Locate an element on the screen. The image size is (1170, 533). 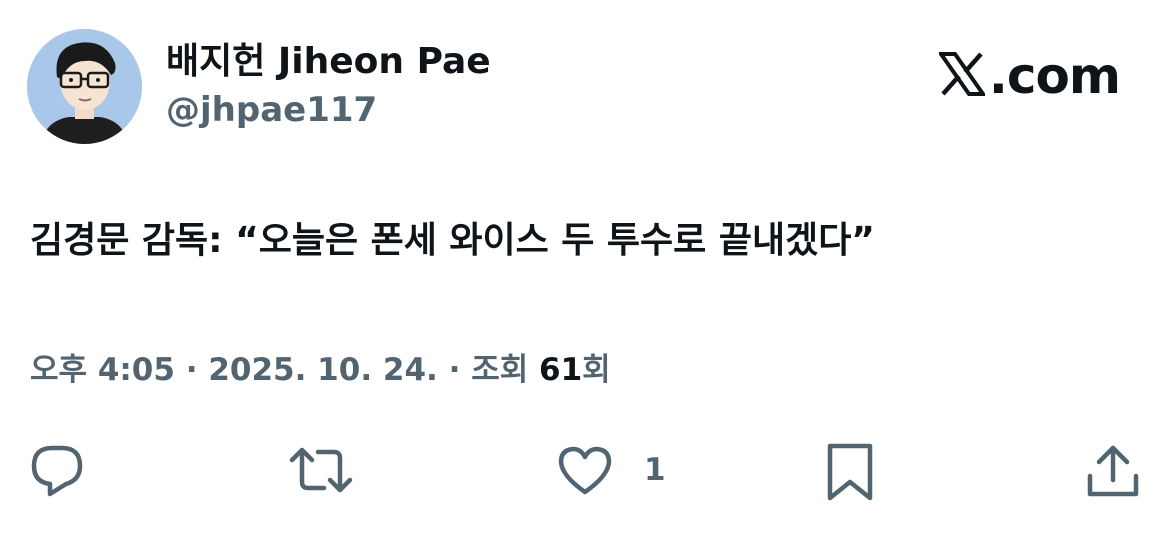
tweet-date: 2025. 10. 24. is located at coordinates (322, 370).